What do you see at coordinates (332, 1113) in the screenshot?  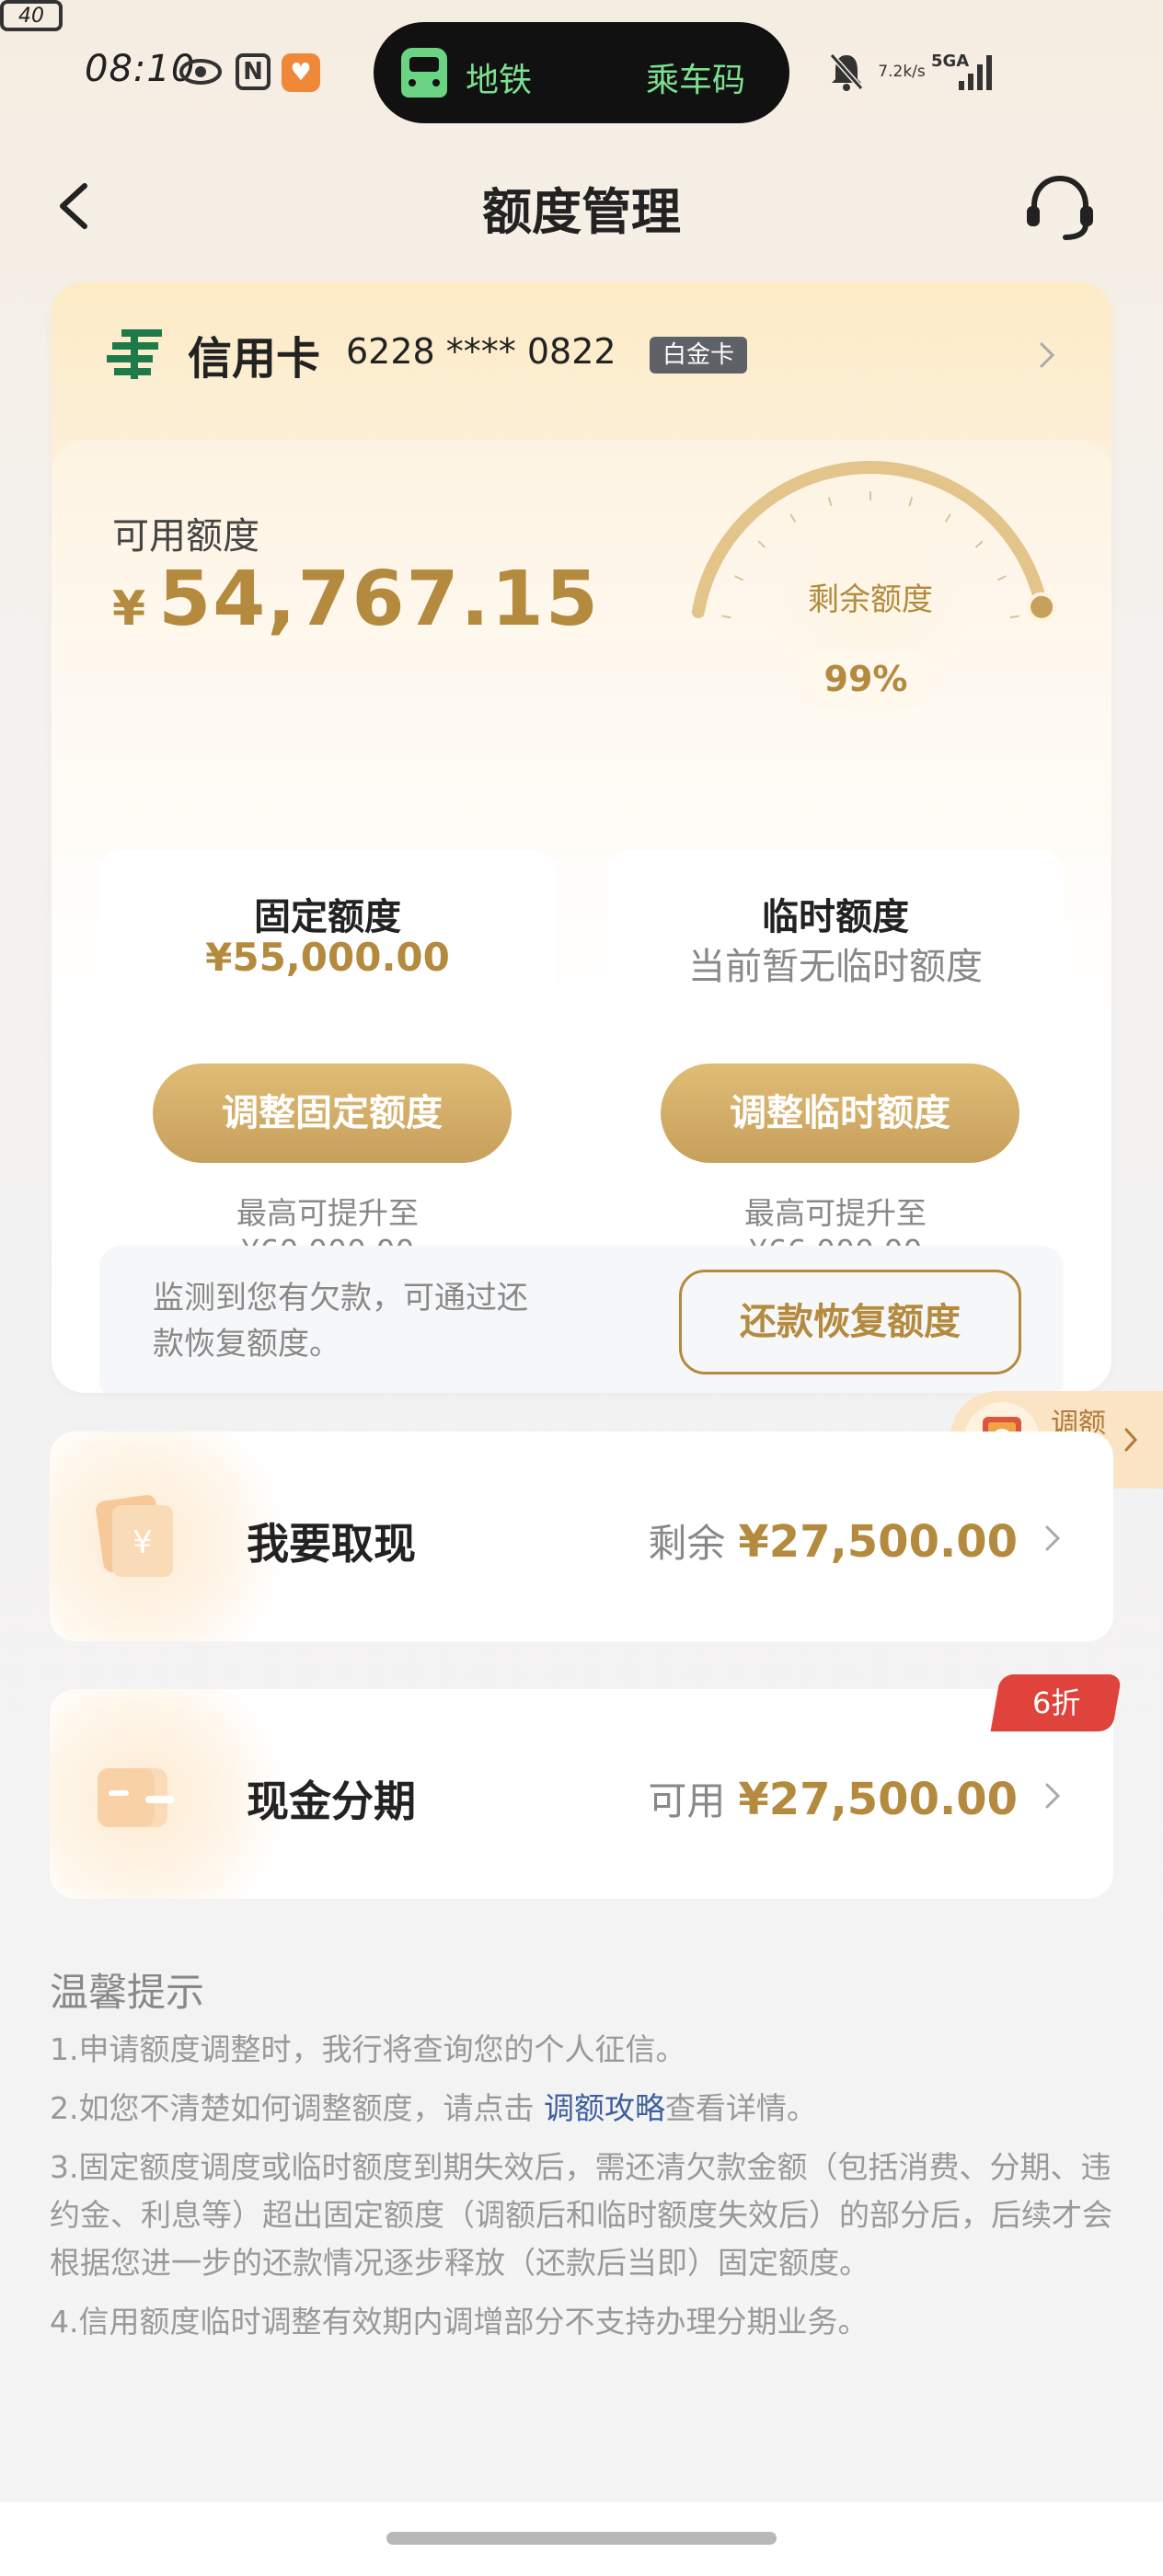 I see `adjust-fixed-limit-button: 调整固定额度` at bounding box center [332, 1113].